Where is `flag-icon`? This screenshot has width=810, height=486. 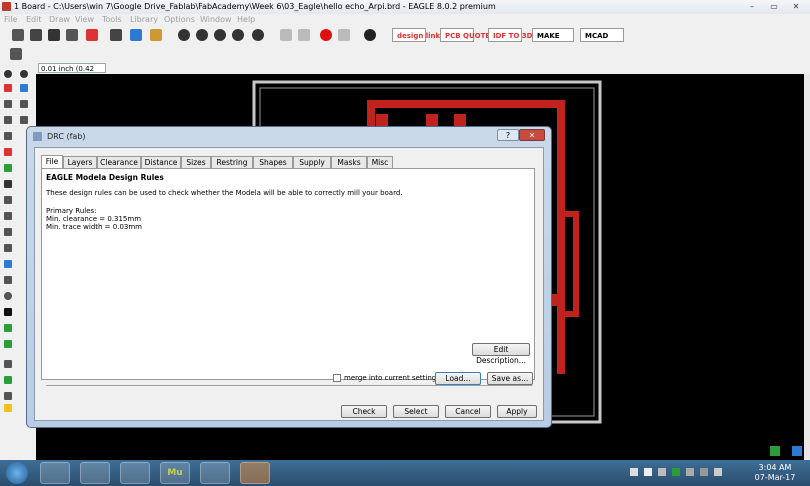 flag-icon is located at coordinates (648, 472).